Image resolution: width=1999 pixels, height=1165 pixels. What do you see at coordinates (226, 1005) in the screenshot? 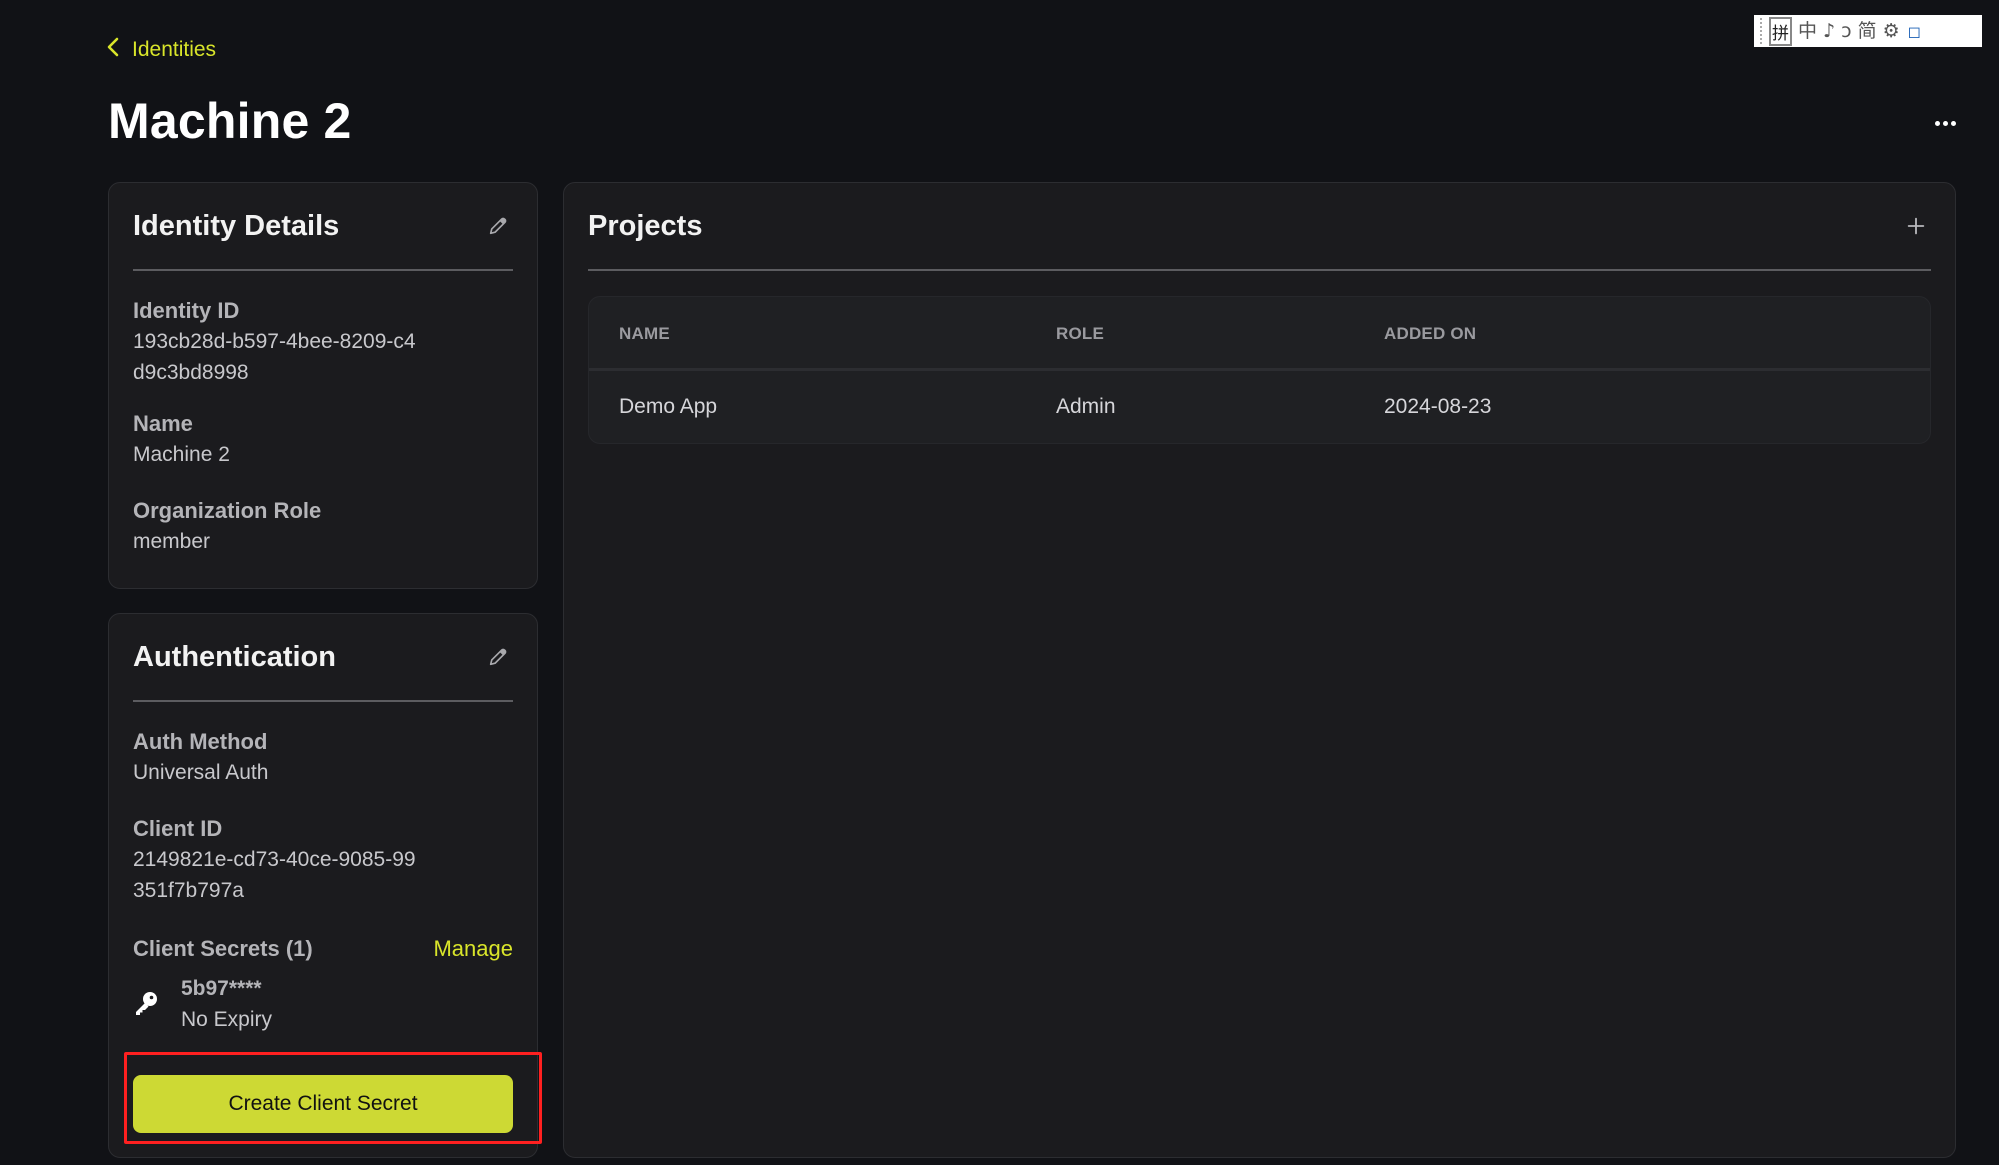
I see `secret-info: 5b97**** No Expiry` at bounding box center [226, 1005].